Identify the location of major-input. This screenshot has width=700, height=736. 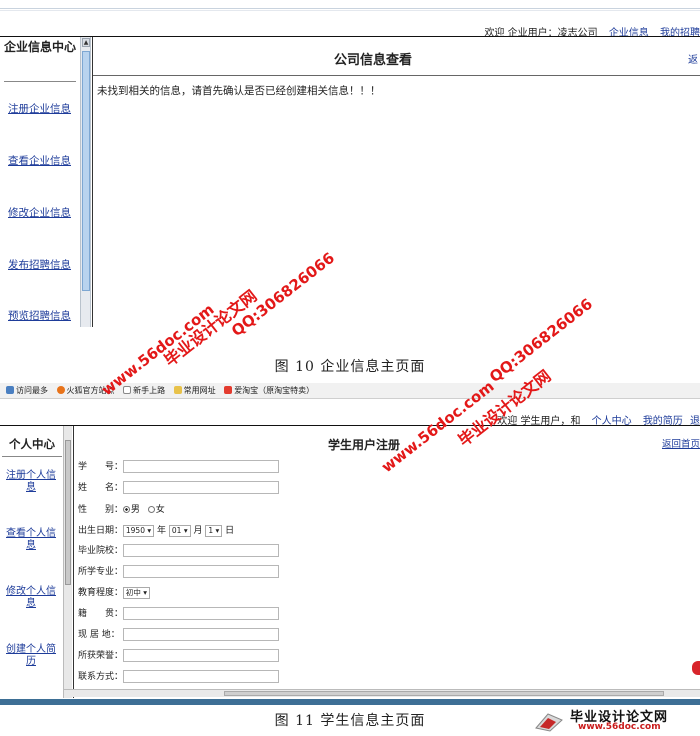
(201, 571).